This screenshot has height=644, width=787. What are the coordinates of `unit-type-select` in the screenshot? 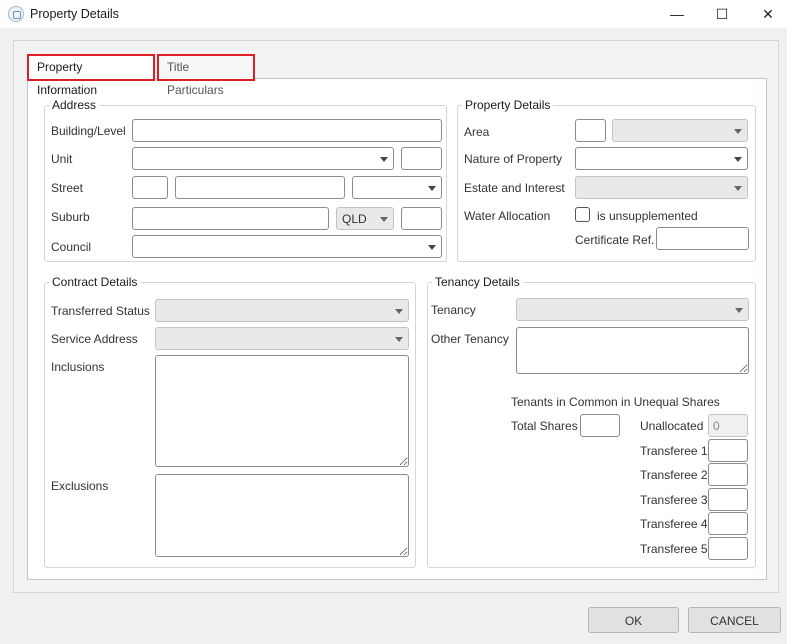 It's located at (263, 158).